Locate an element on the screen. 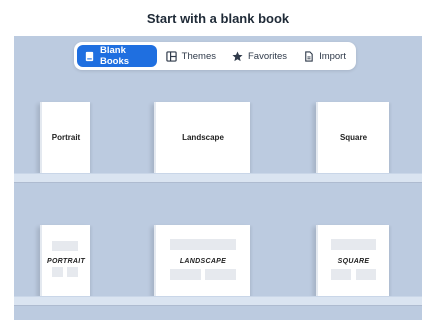 The image size is (422, 320). tab-themes: Themes is located at coordinates (191, 56).